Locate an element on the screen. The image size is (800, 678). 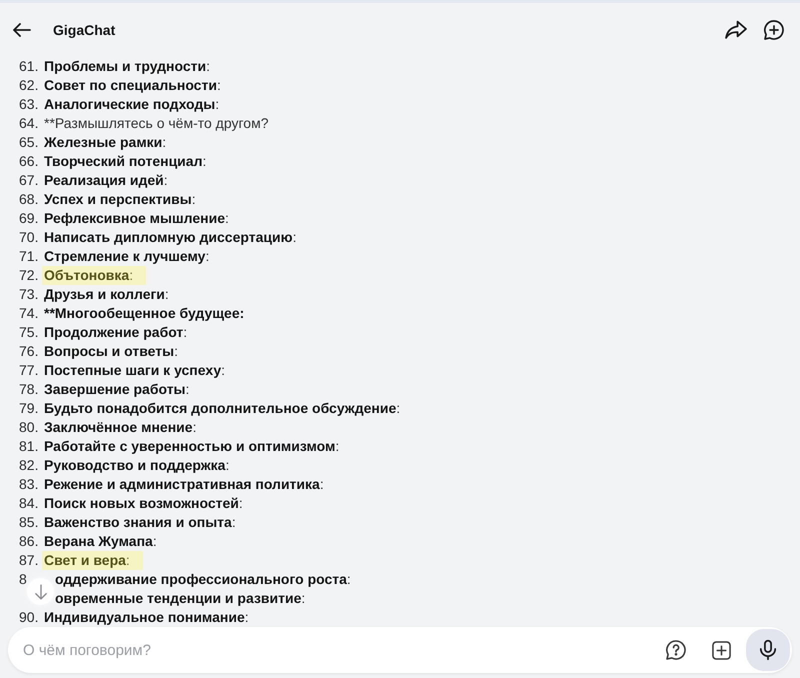
list-item-text: Успех и перспективы: is located at coordinates (120, 199).